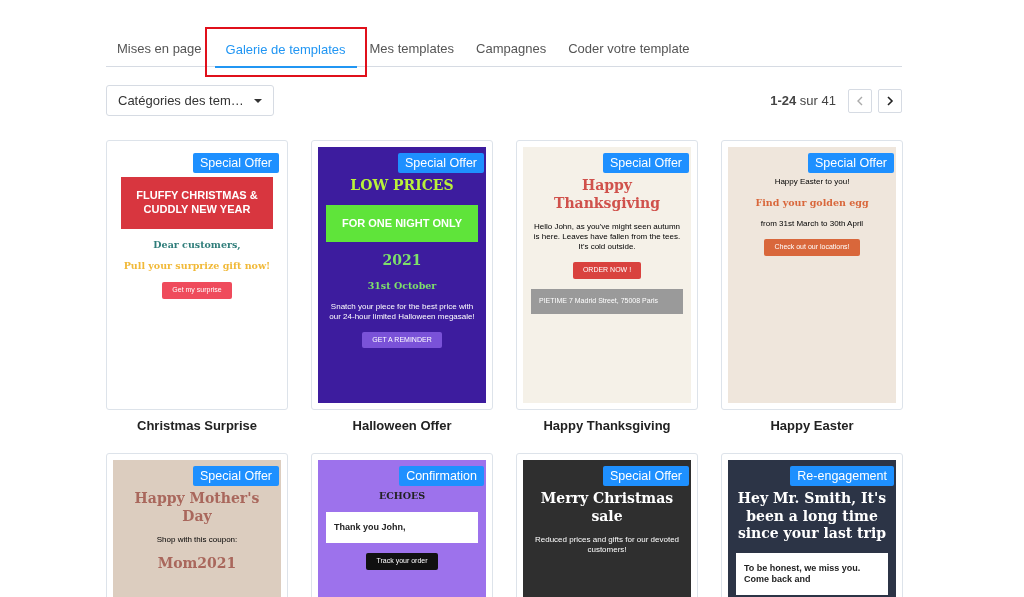 Image resolution: width=1024 pixels, height=597 pixels. Describe the element at coordinates (860, 100) in the screenshot. I see `chevron-left-icon` at that location.